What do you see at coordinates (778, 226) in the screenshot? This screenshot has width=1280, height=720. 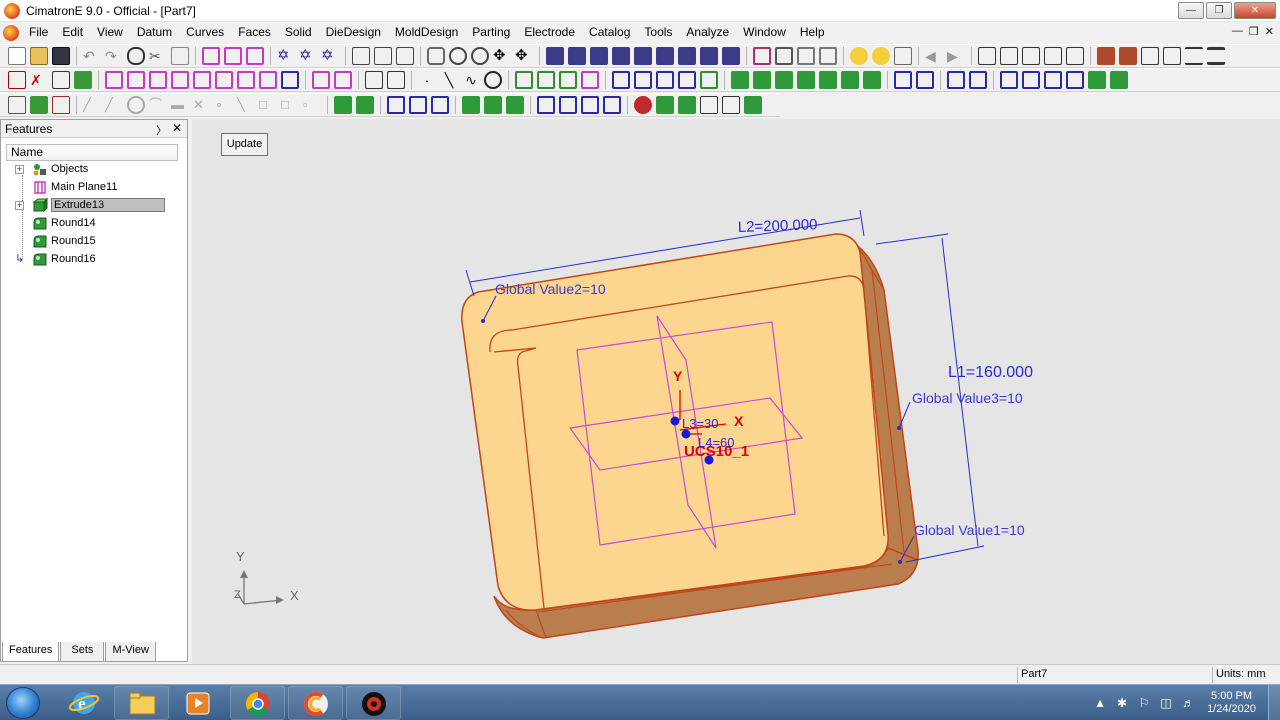 I see `dimension-l2: L2=200.000` at bounding box center [778, 226].